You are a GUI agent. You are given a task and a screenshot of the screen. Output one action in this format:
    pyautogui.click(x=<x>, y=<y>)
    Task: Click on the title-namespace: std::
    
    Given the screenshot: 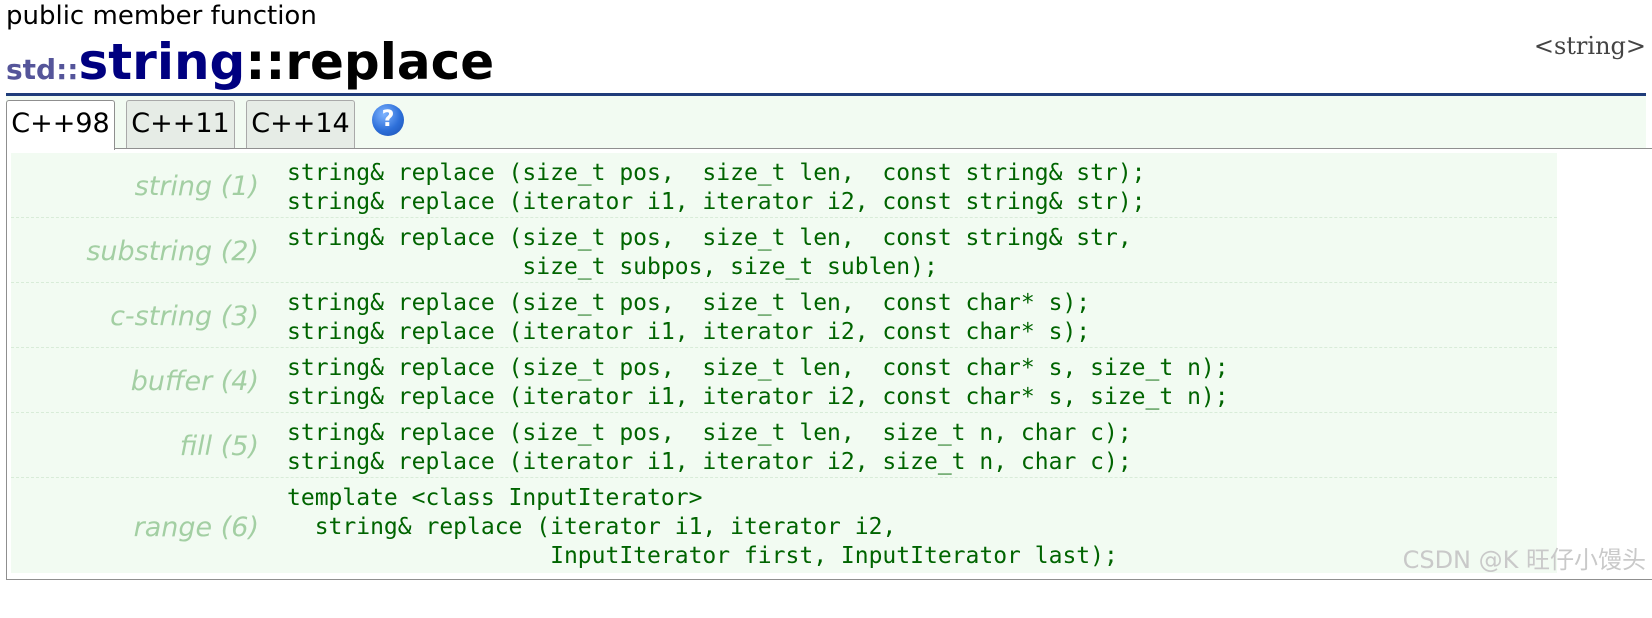 What is the action you would take?
    pyautogui.click(x=42, y=69)
    